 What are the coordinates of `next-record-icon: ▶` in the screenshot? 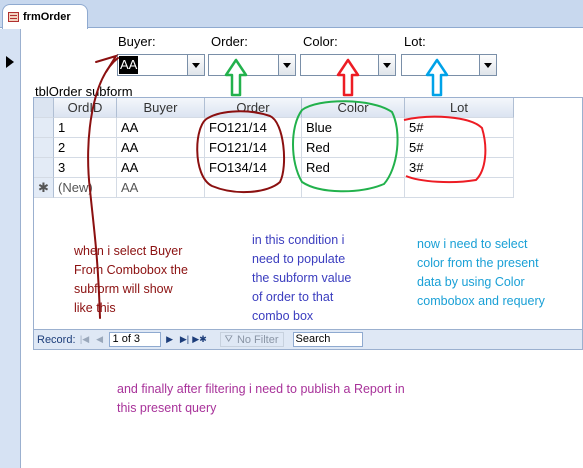 It's located at (170, 340).